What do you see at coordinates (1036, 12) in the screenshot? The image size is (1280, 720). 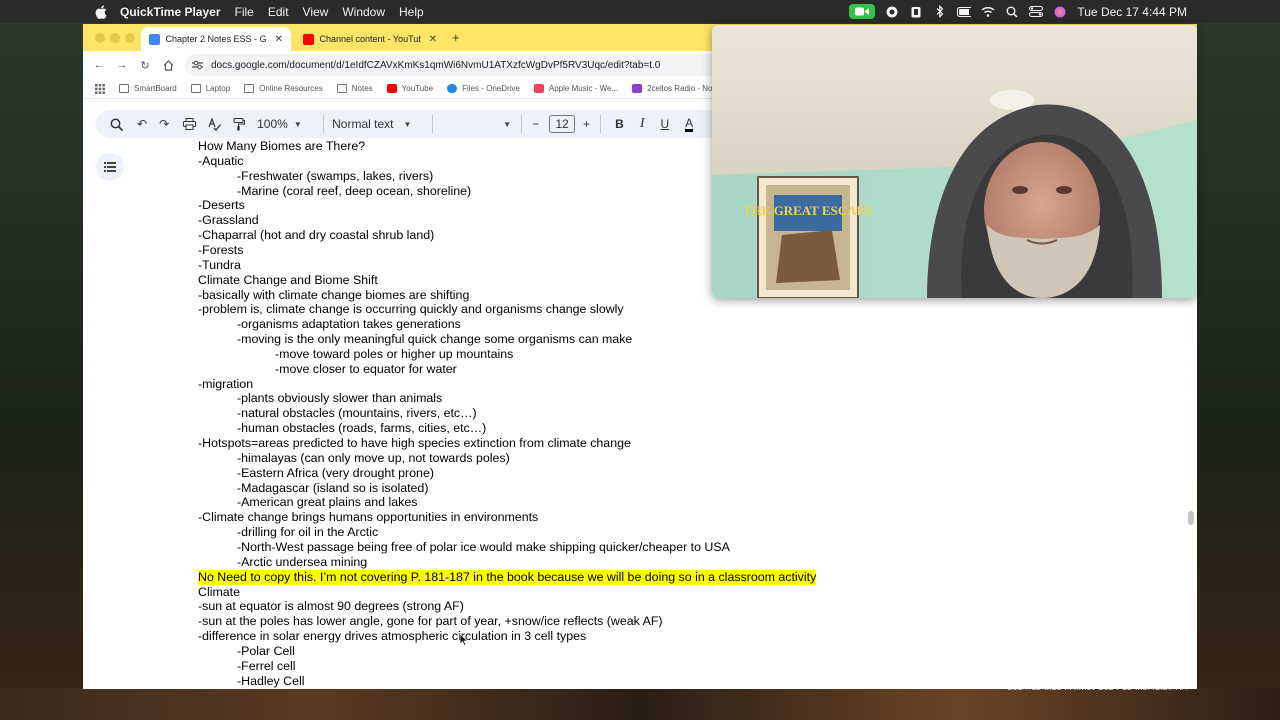 I see `control-center-icon` at bounding box center [1036, 12].